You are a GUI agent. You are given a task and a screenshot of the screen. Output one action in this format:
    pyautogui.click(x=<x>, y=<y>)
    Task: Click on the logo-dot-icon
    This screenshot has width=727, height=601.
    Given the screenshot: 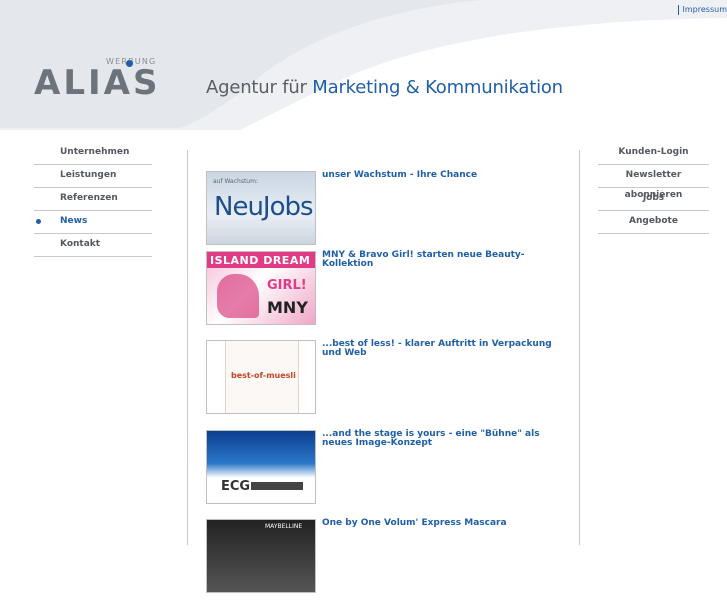 What is the action you would take?
    pyautogui.click(x=129, y=63)
    